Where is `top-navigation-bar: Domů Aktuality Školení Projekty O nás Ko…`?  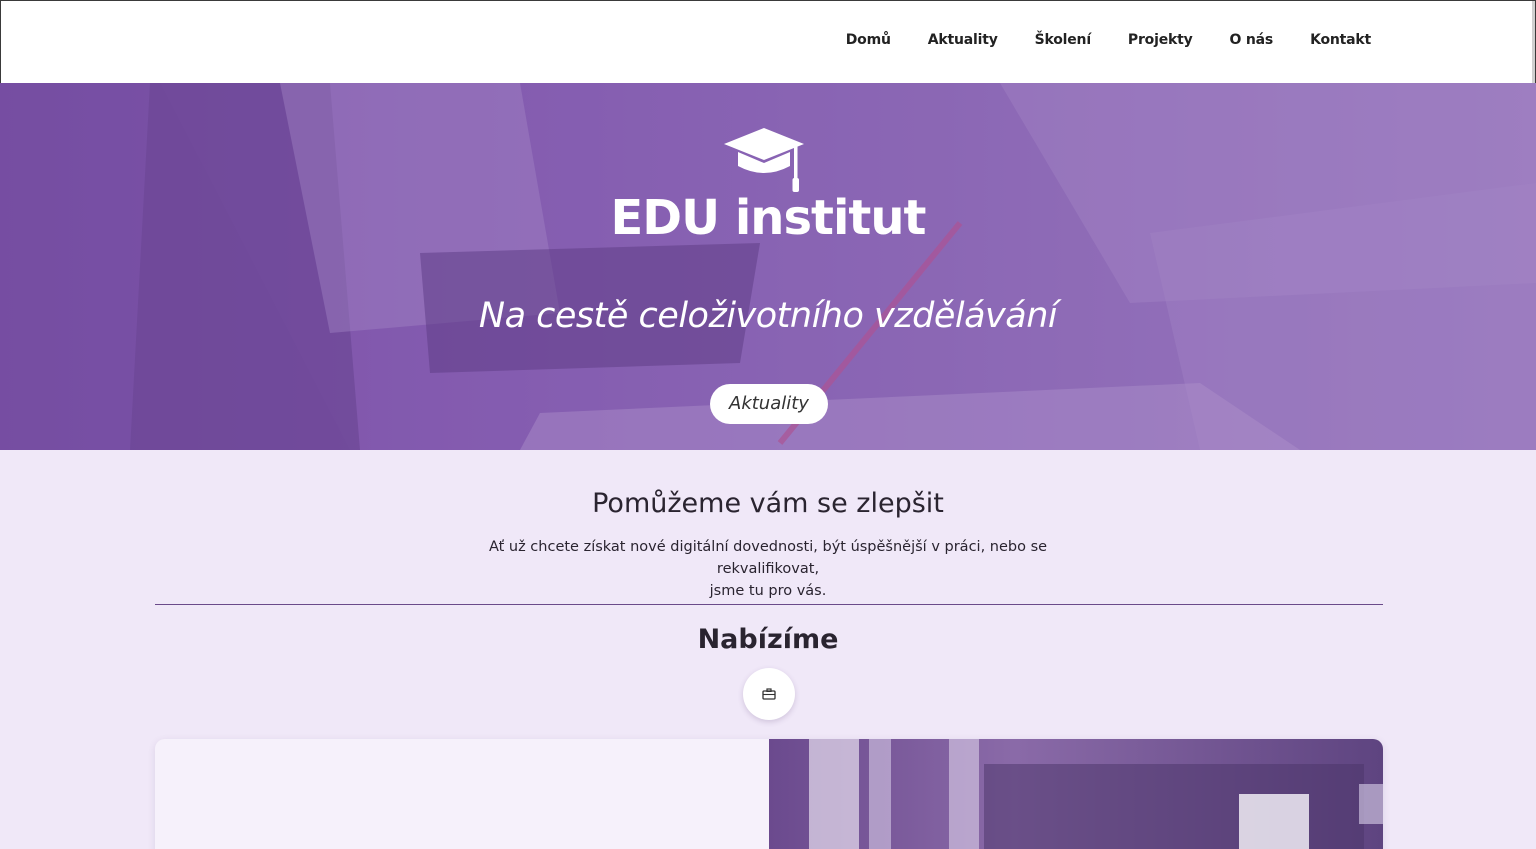
top-navigation-bar: Domů Aktuality Školení Projekty O nás Ko… is located at coordinates (768, 41).